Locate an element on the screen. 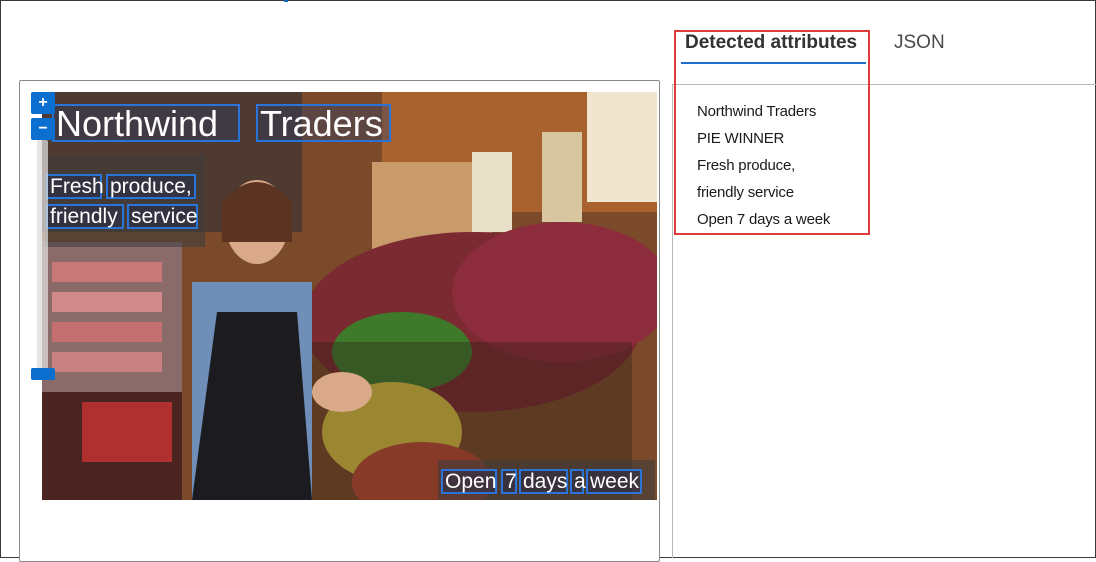  zoom-out-button: − is located at coordinates (43, 129).